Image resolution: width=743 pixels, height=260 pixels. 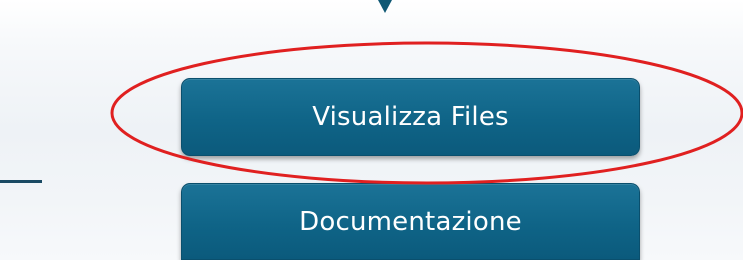 I want to click on visualizza-files-label: Visualizza Files, so click(x=410, y=117).